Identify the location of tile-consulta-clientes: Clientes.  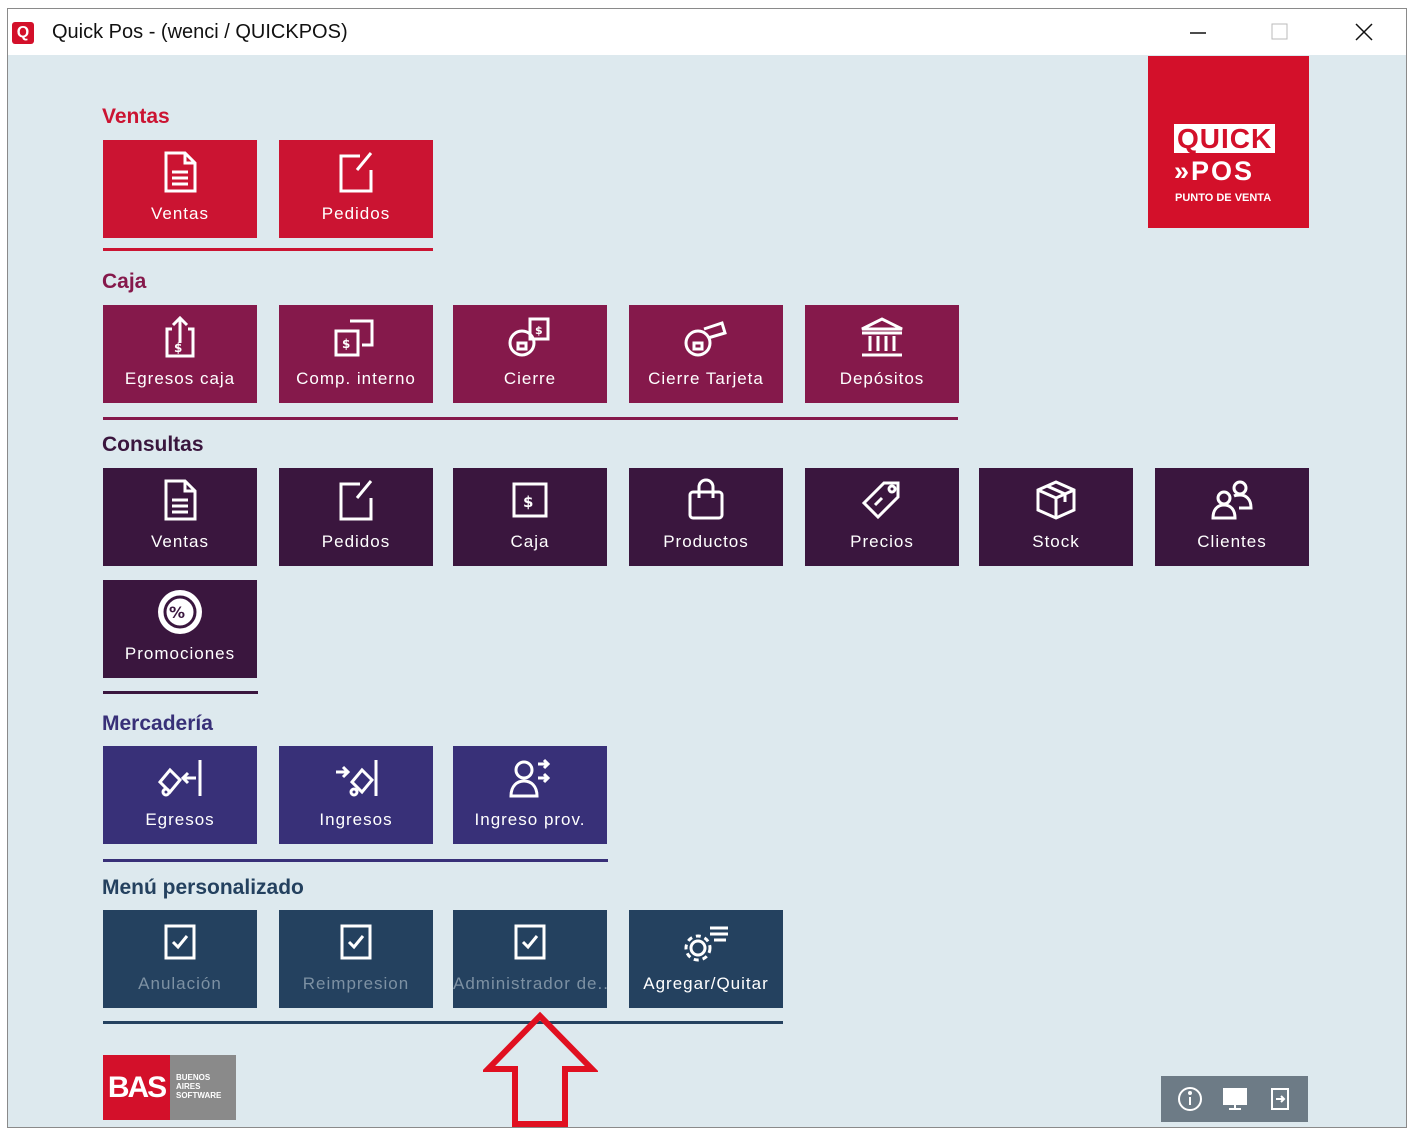
(1232, 517).